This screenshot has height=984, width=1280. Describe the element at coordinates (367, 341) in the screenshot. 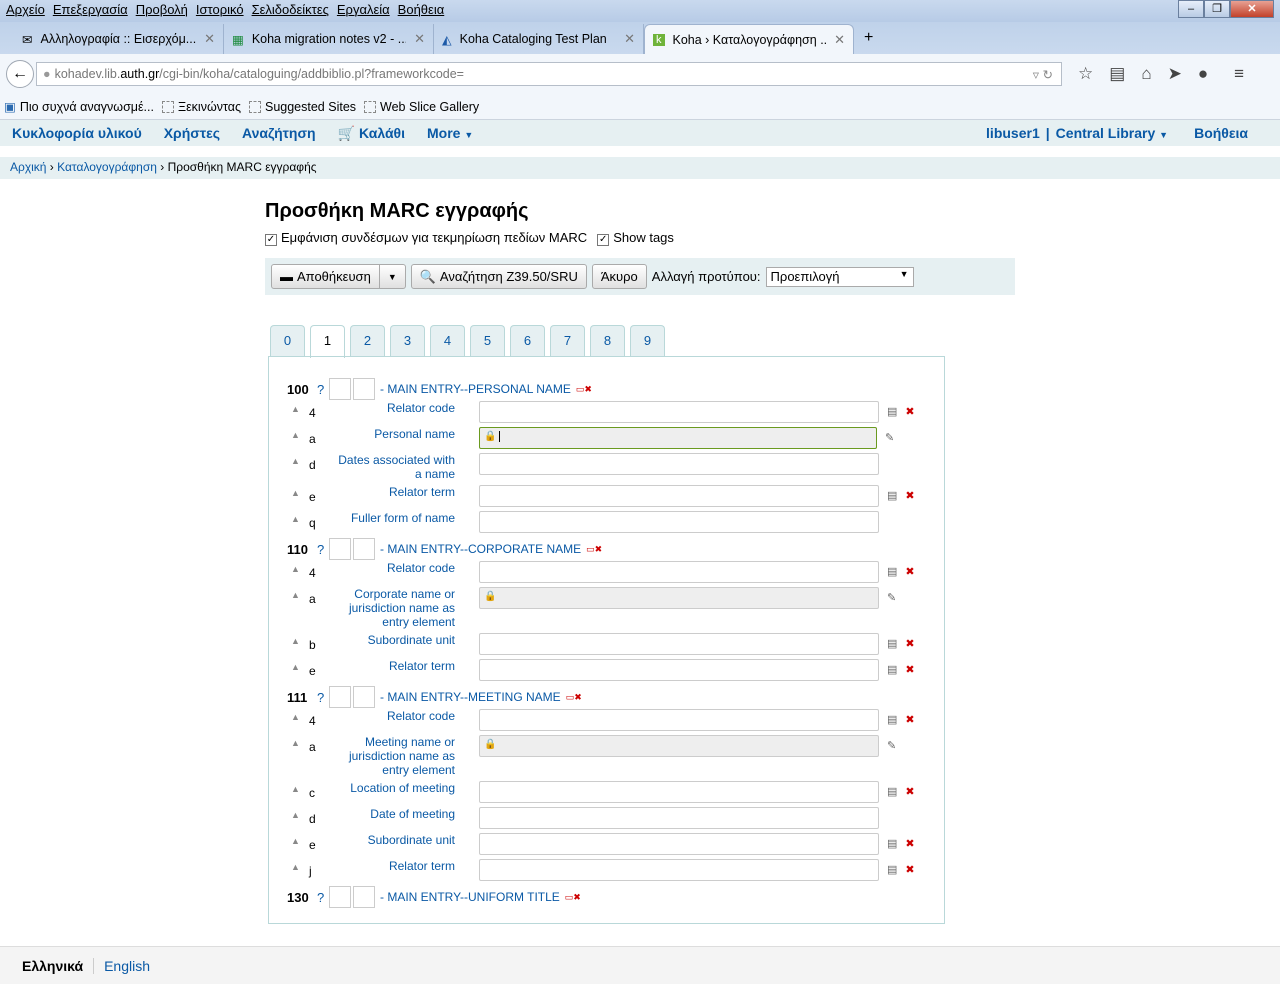

I see `tab-2: 2` at that location.